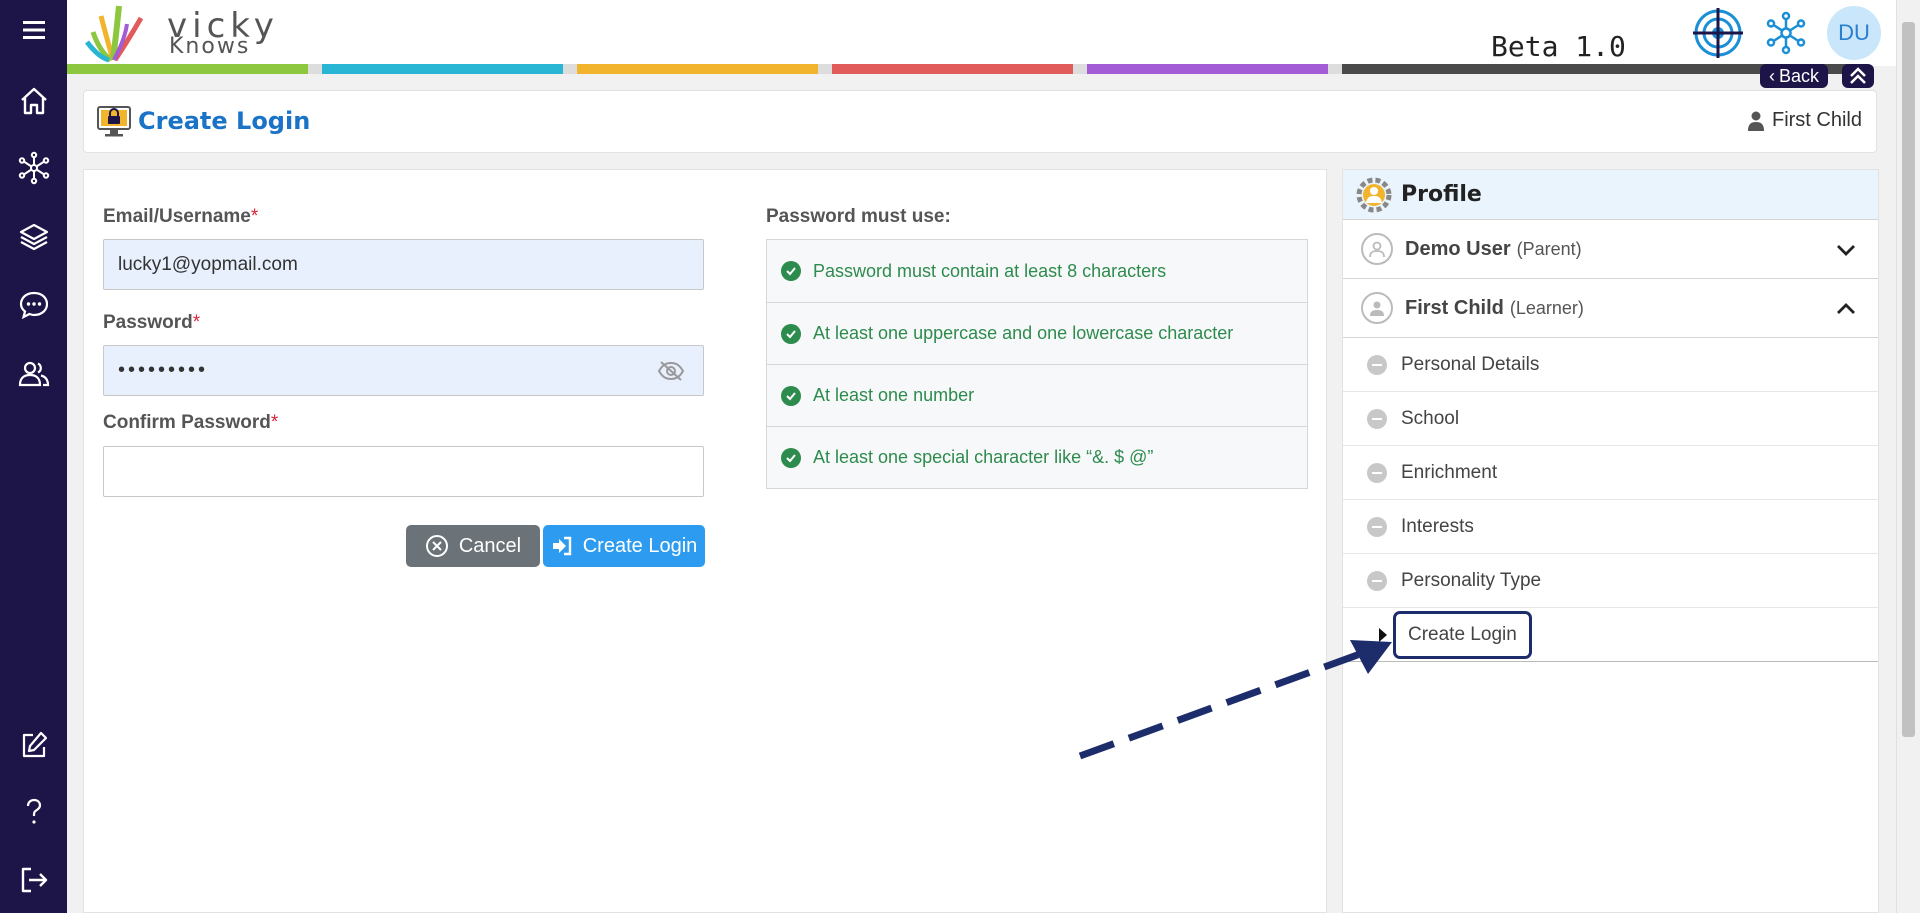  Describe the element at coordinates (33, 812) in the screenshot. I see `help-icon` at that location.